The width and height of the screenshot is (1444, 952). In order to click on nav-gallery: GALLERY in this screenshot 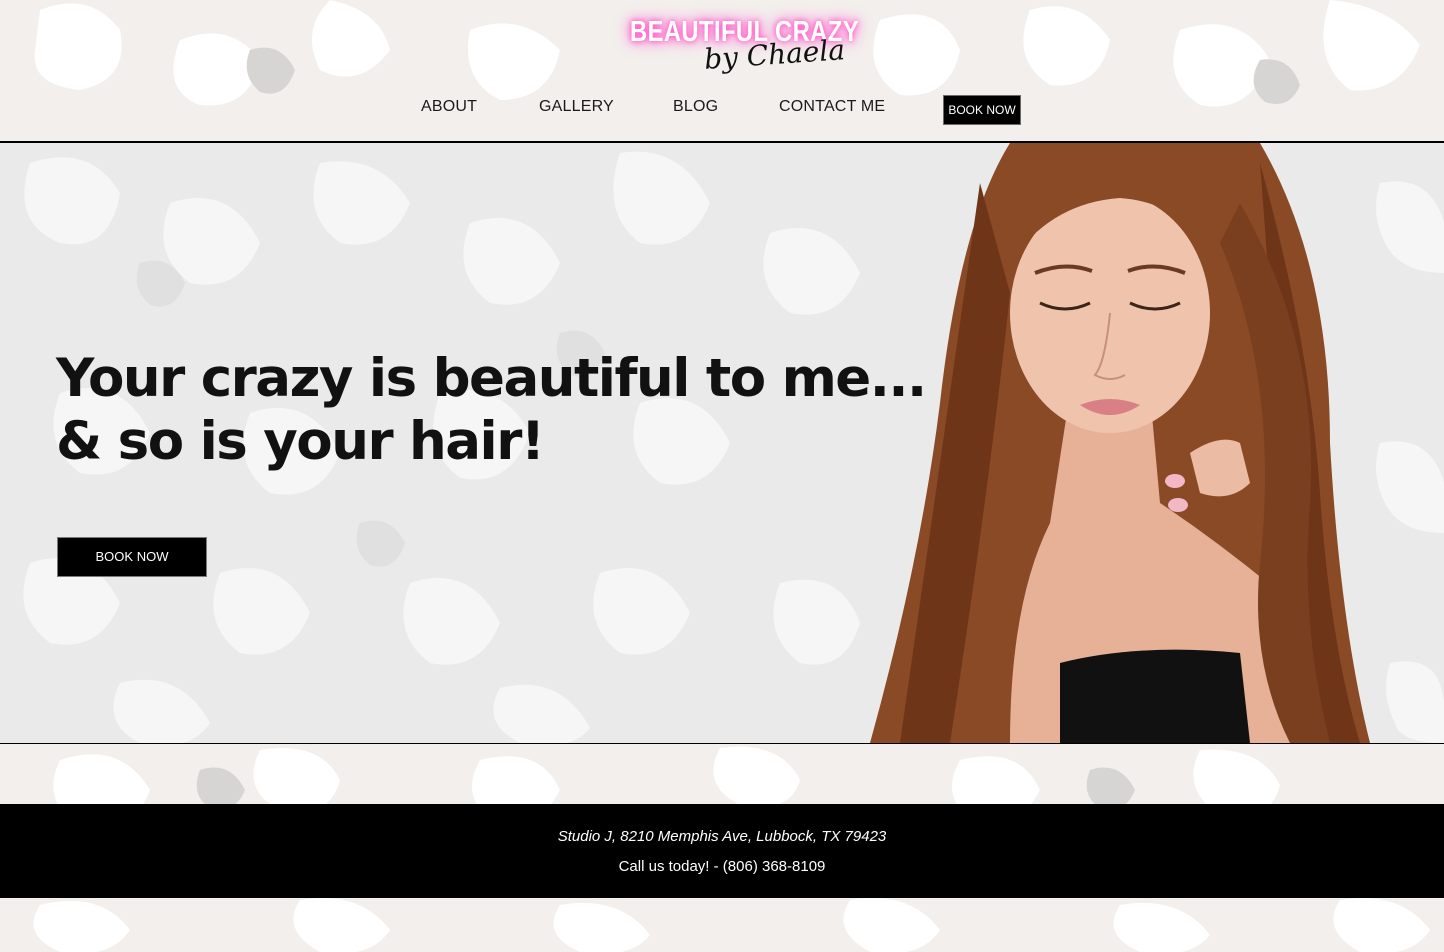, I will do `click(576, 107)`.